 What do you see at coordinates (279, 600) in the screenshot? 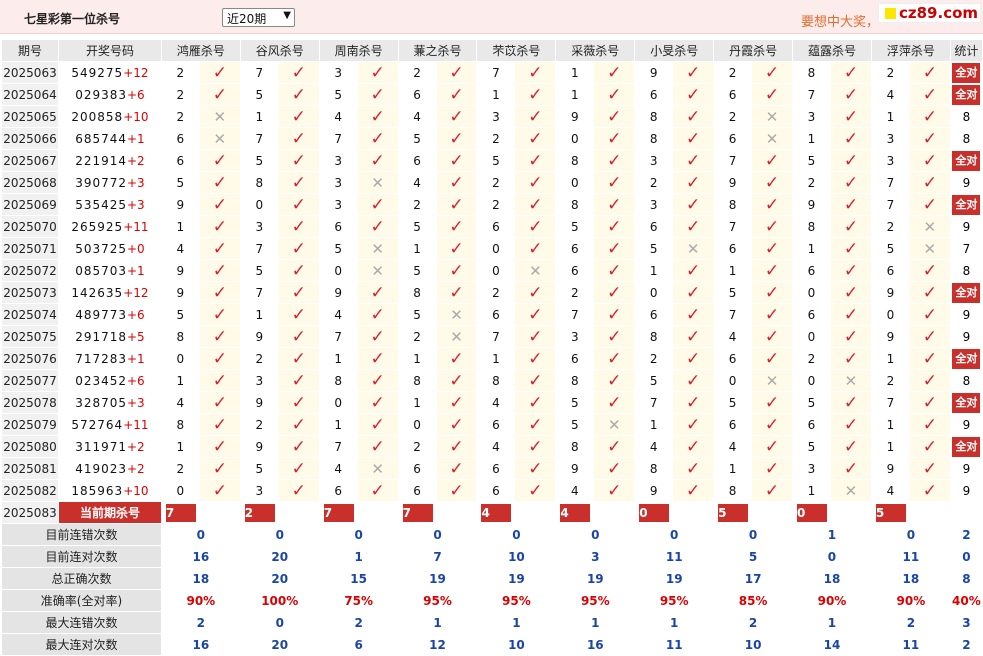
I see `stats-value: 100%` at bounding box center [279, 600].